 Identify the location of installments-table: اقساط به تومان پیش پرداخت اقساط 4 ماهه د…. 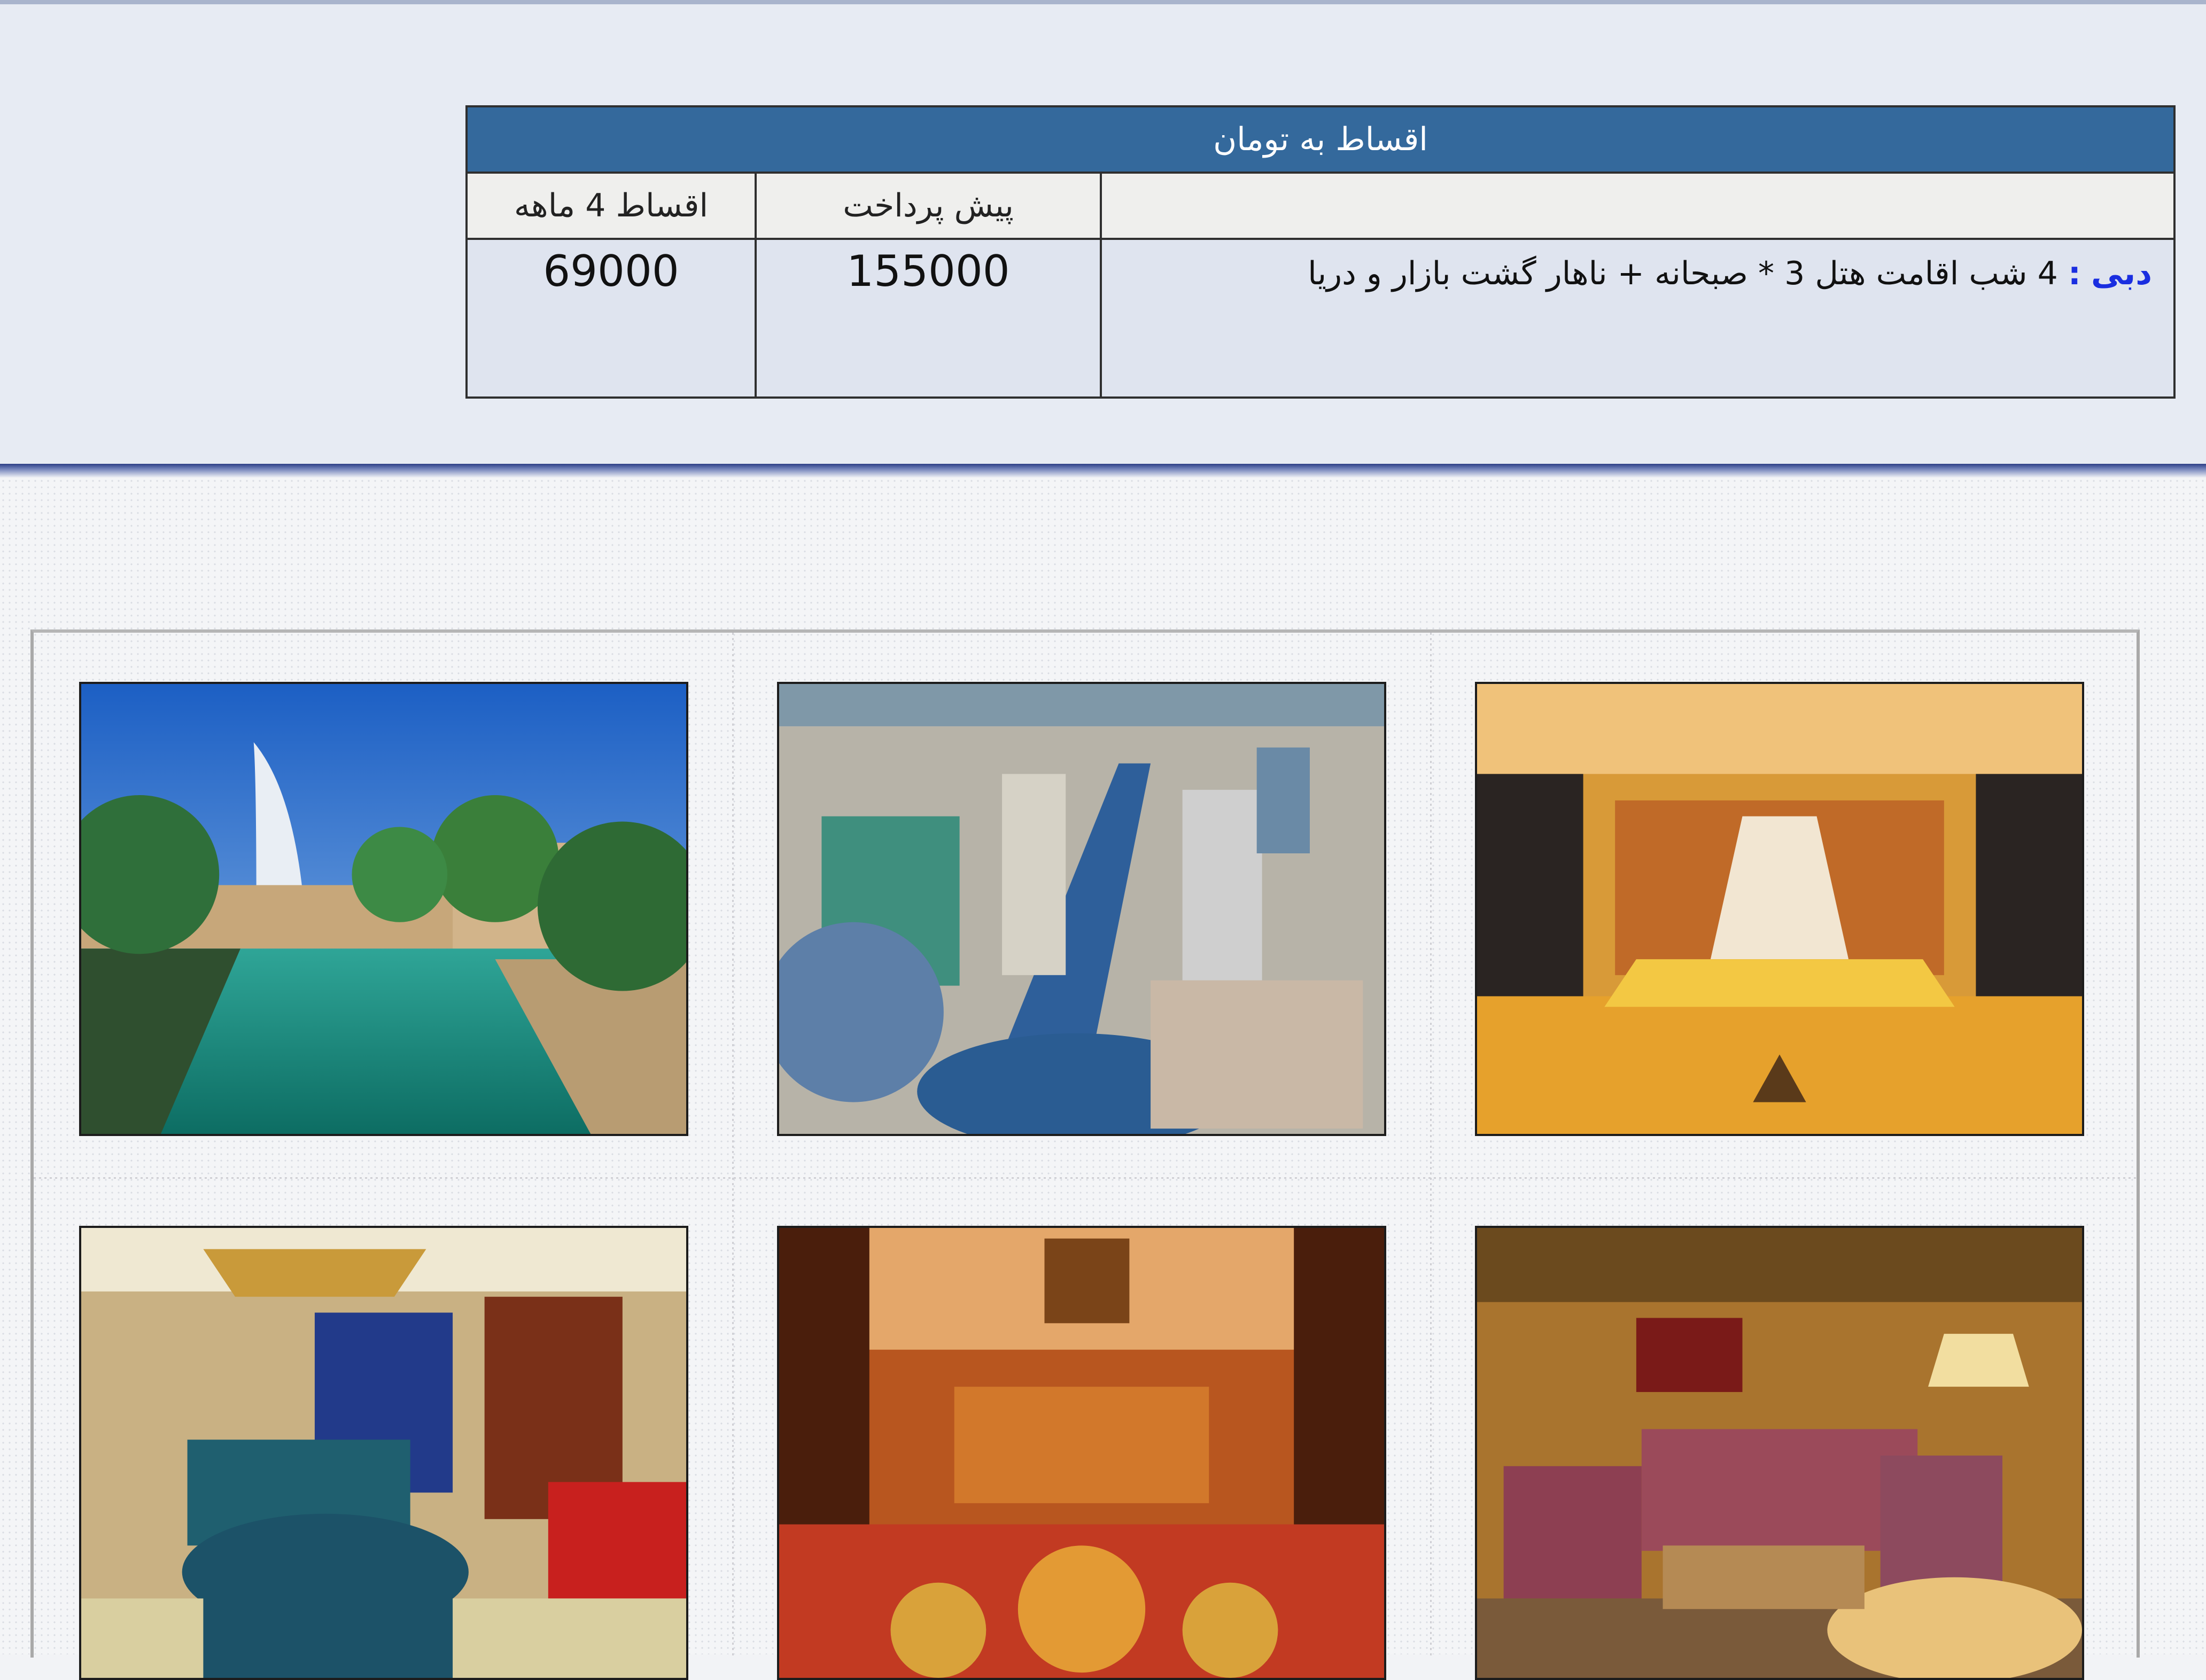
(1320, 252).